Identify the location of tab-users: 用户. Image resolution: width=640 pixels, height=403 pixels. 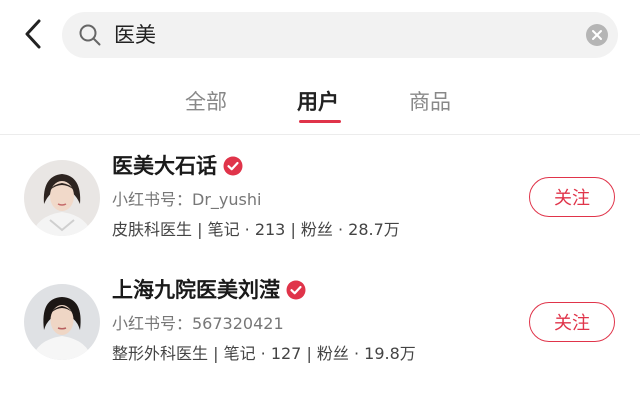
(318, 102).